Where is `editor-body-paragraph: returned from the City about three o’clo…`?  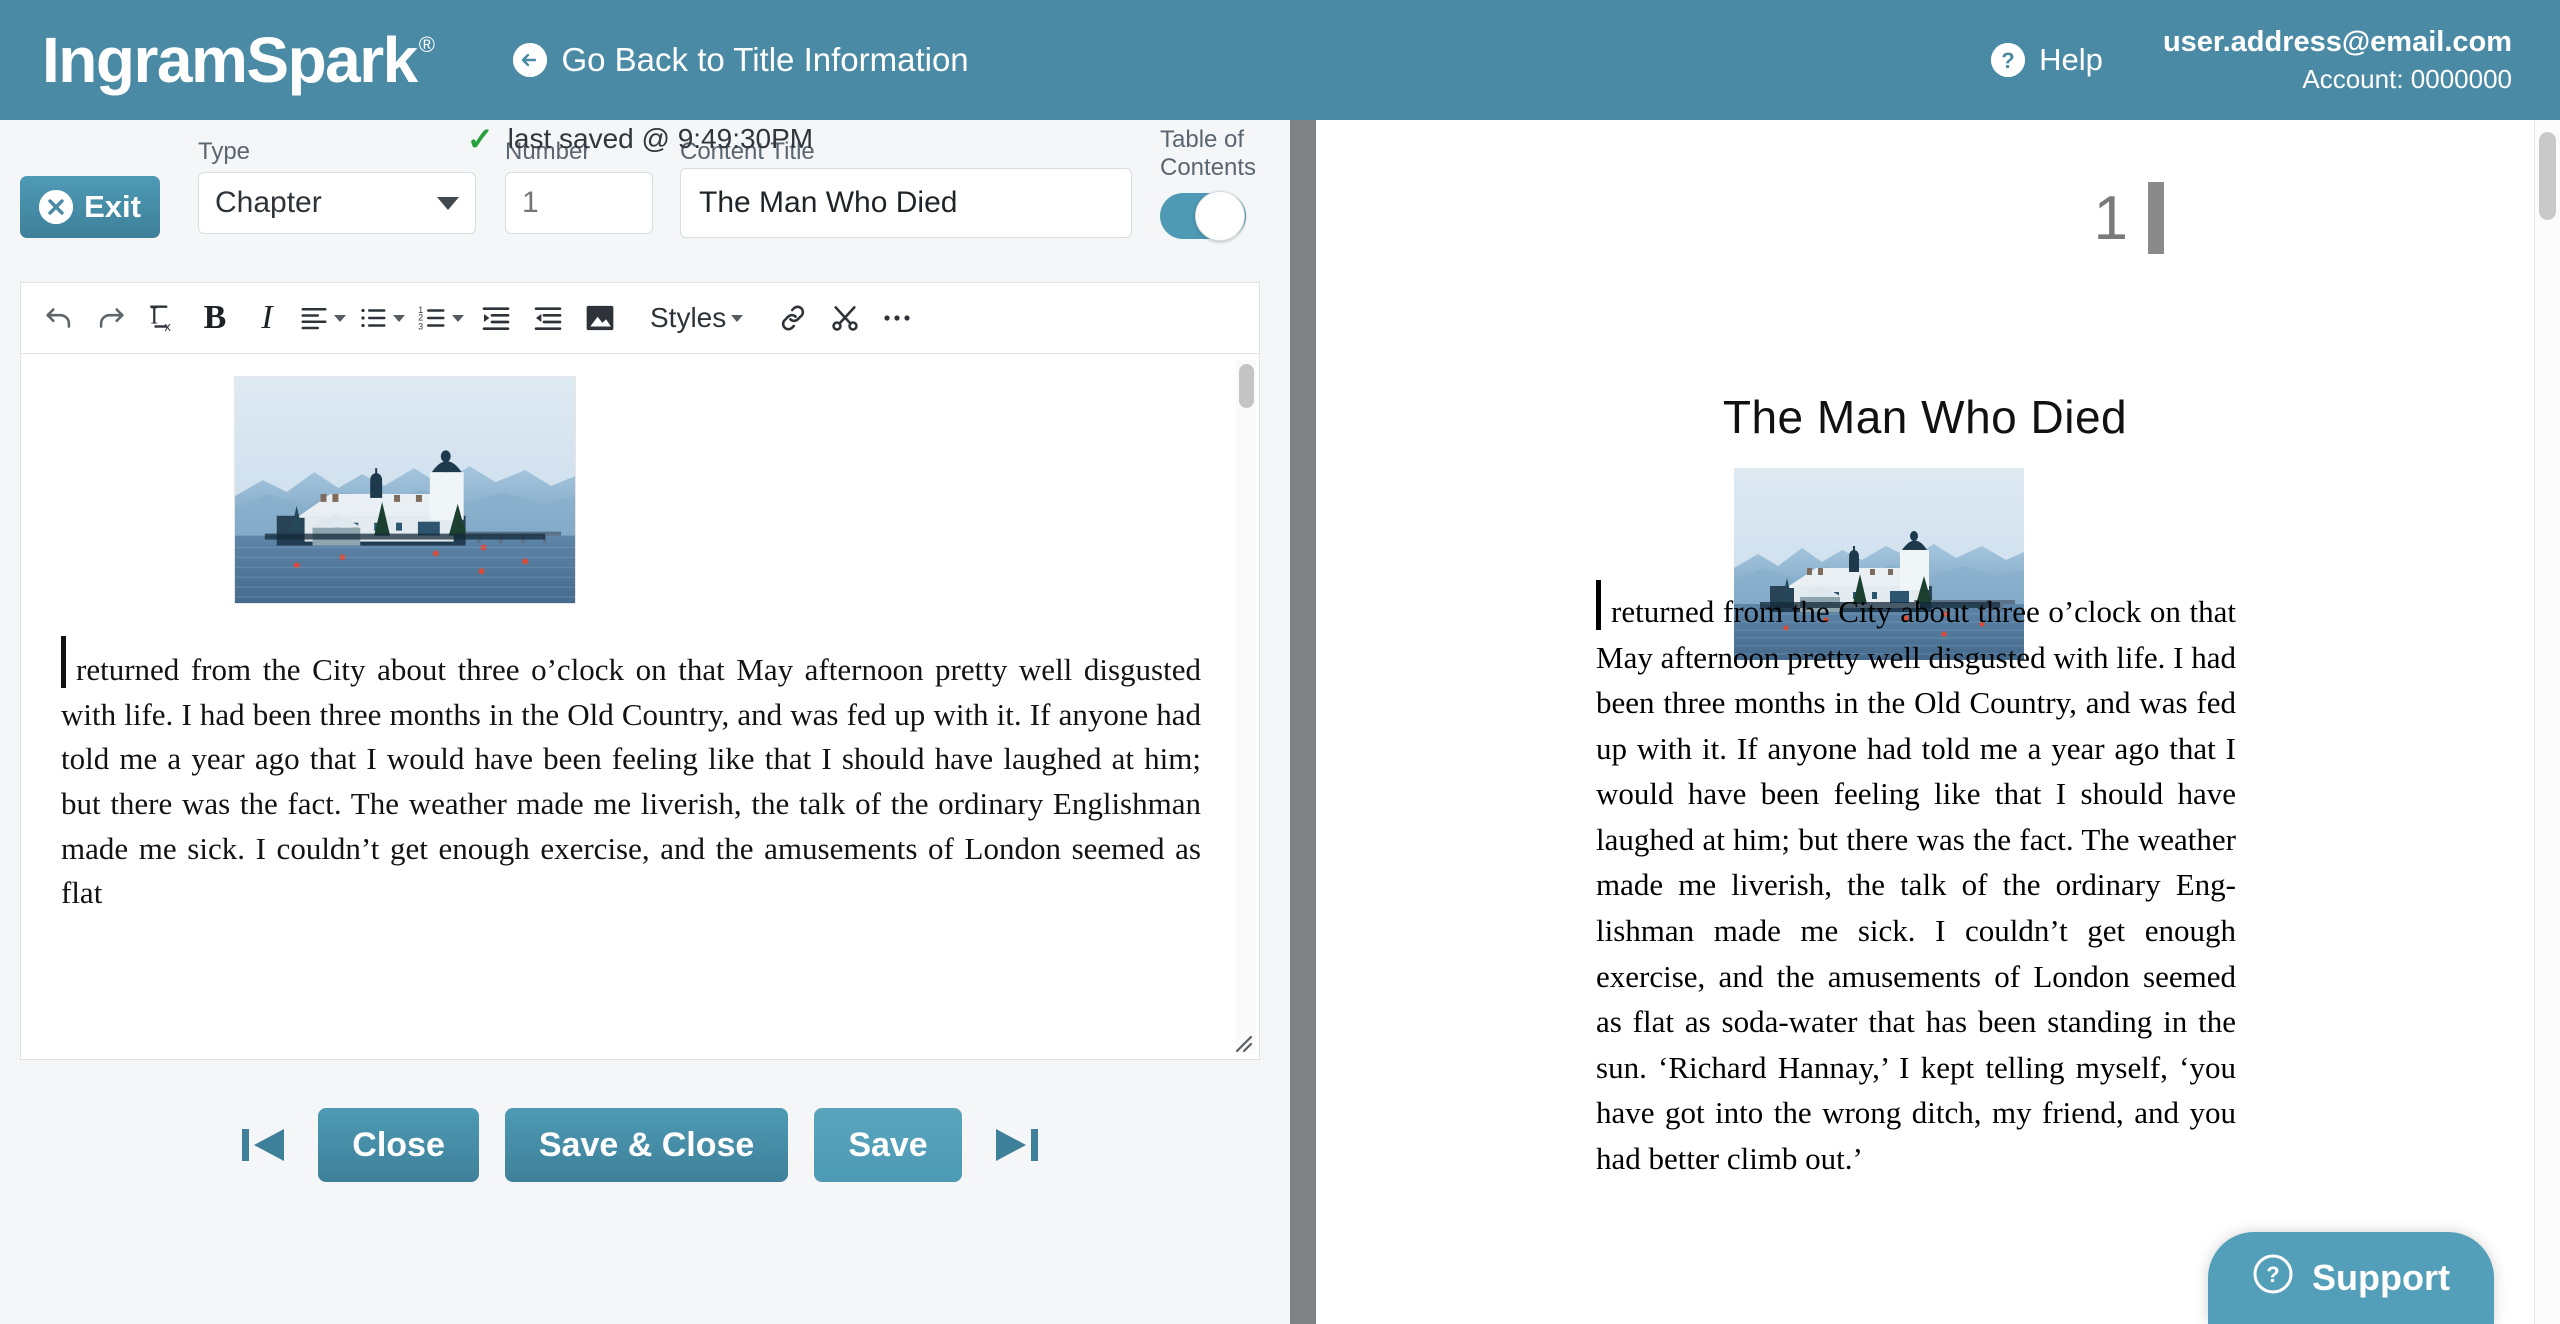 editor-body-paragraph: returned from the City about three o’clo… is located at coordinates (631, 781).